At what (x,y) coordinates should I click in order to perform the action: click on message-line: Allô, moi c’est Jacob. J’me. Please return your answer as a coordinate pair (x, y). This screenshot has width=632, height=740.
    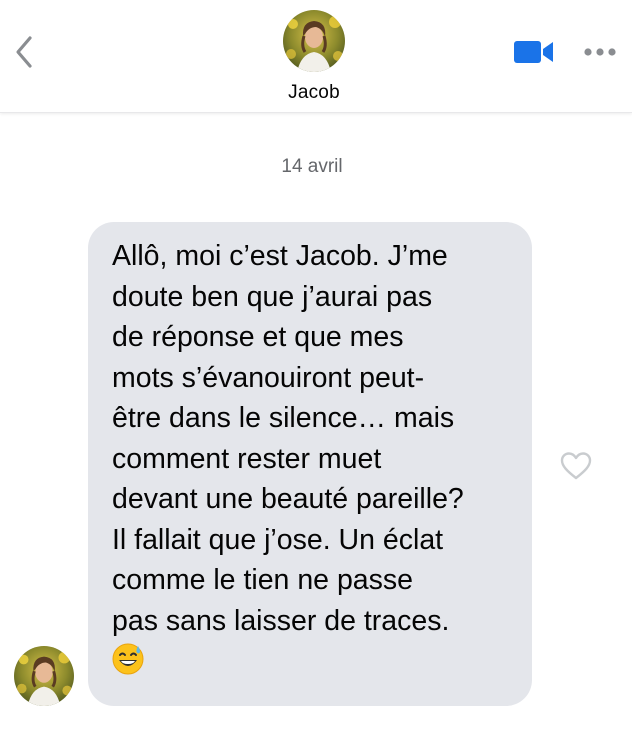
    Looking at the image, I should click on (280, 256).